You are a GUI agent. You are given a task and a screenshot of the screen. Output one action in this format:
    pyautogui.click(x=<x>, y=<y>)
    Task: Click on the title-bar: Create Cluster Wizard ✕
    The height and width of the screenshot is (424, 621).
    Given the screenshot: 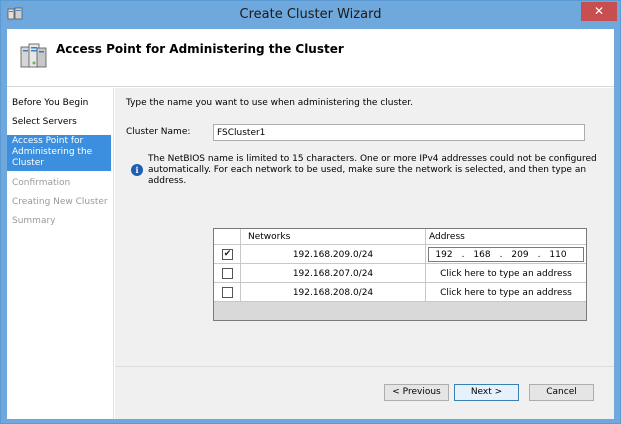 What is the action you would take?
    pyautogui.click(x=310, y=15)
    